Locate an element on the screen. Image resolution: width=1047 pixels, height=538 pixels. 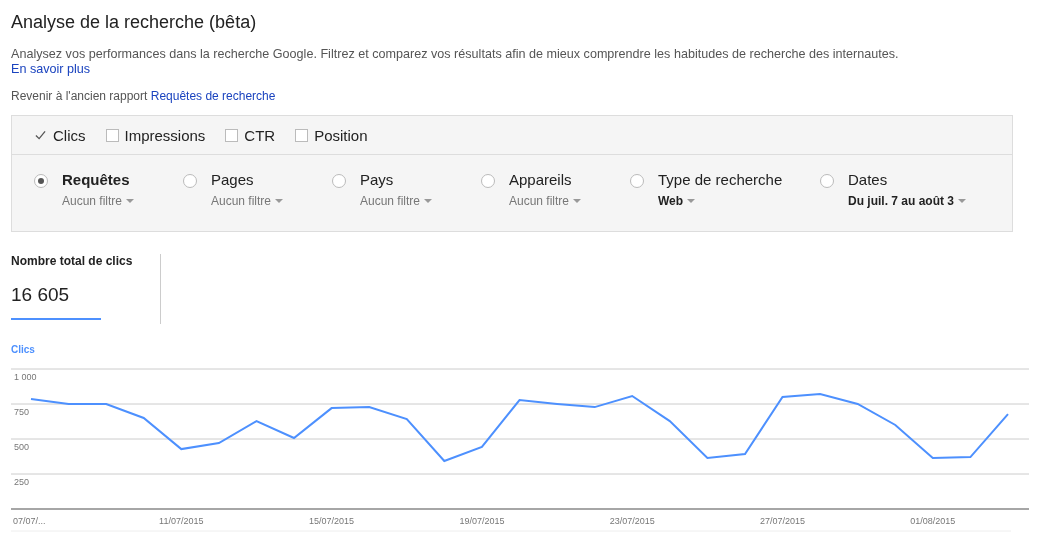
y-tick-label: 750 is located at coordinates (22, 412).